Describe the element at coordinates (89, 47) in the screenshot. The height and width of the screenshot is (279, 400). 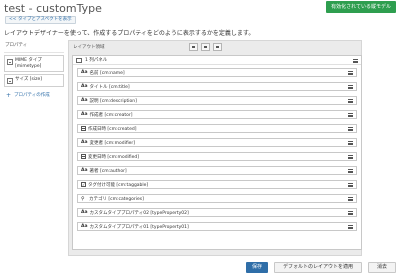
I see `layout-heading: レイアウト領域` at that location.